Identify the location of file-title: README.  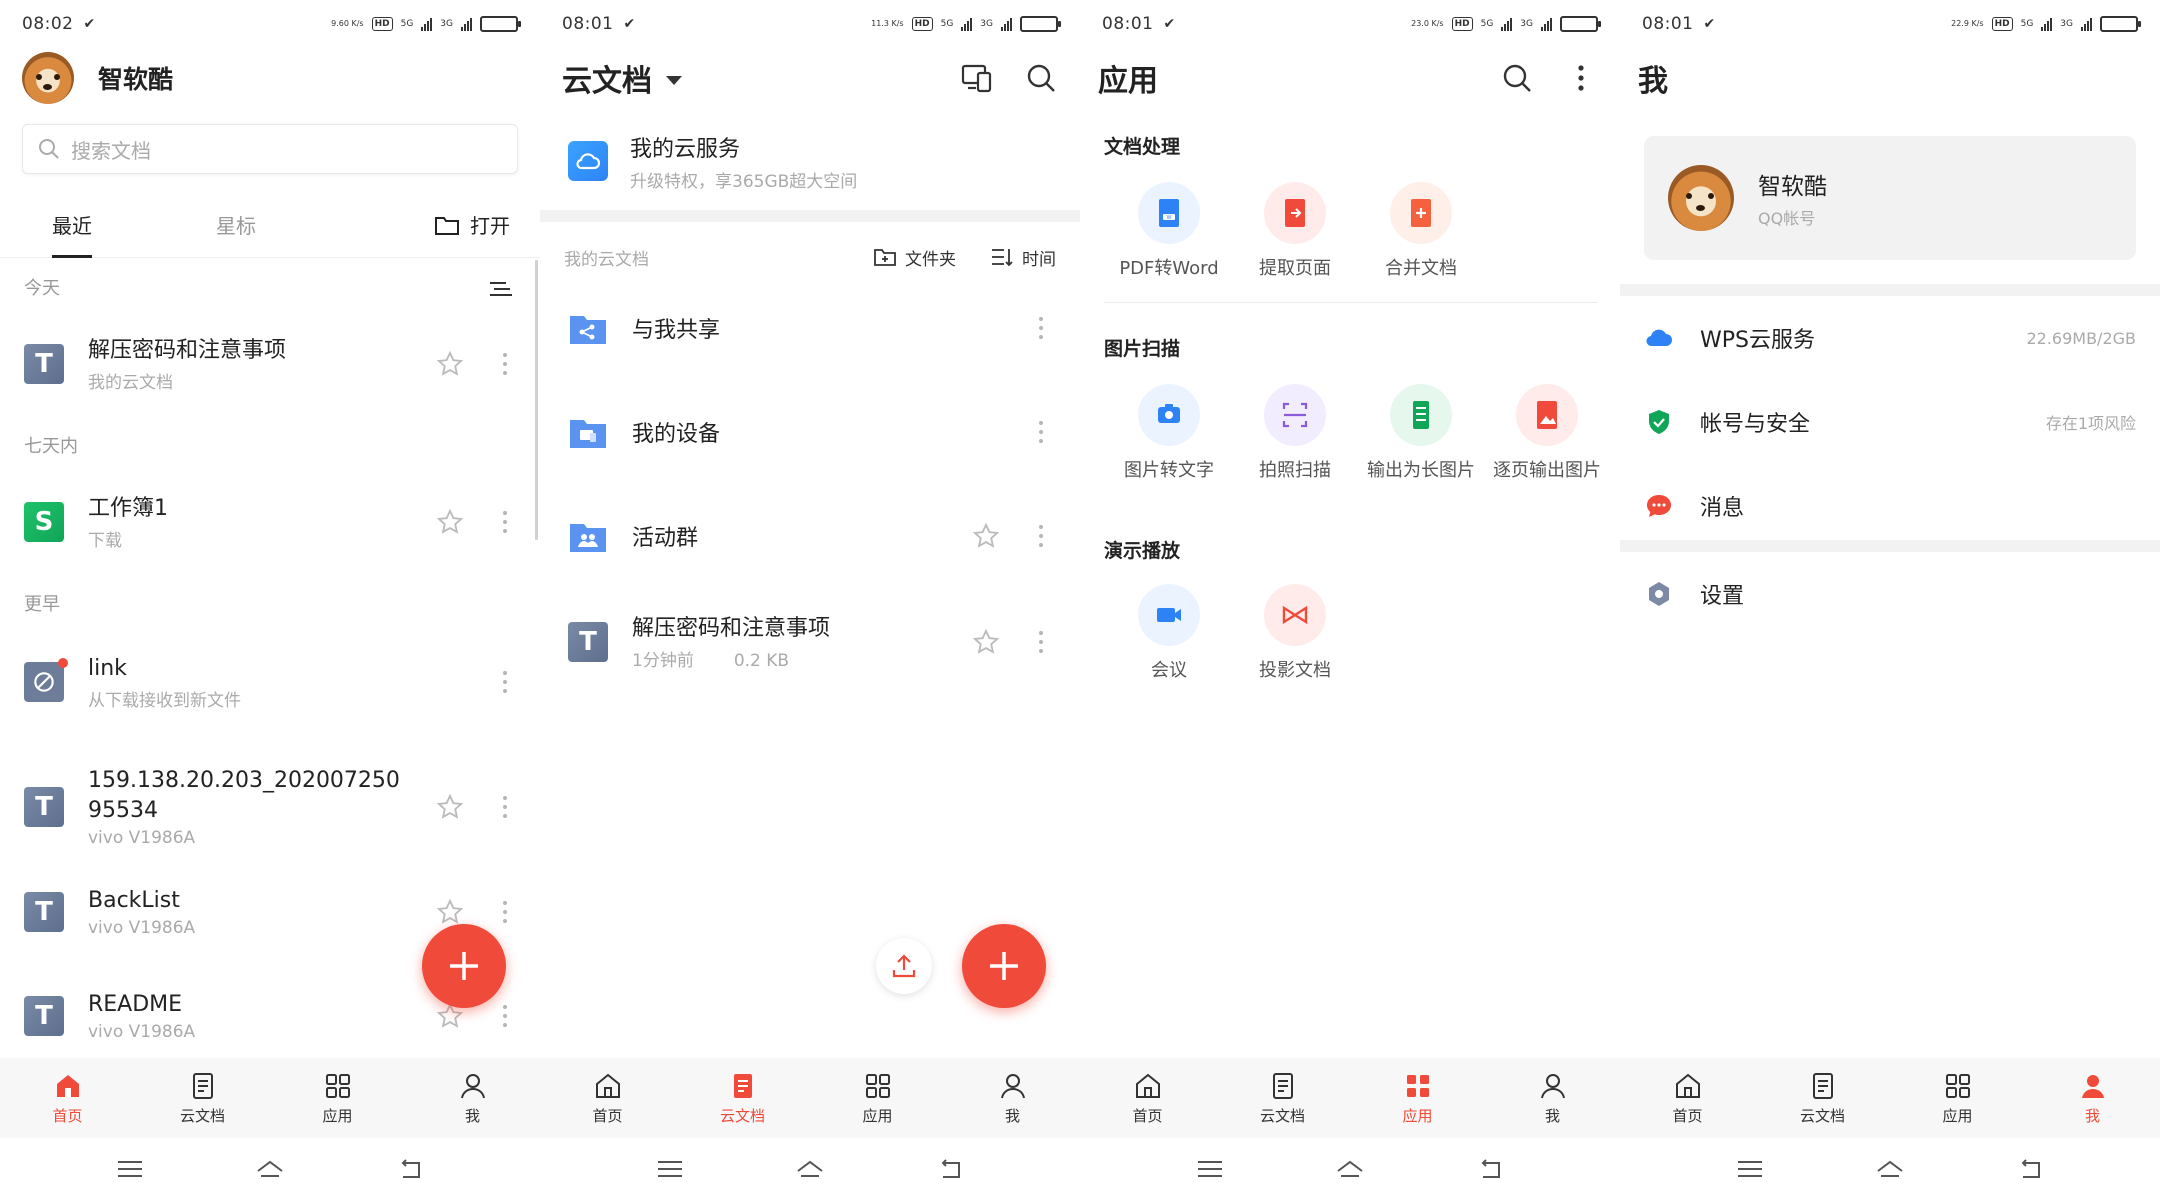
(135, 1004).